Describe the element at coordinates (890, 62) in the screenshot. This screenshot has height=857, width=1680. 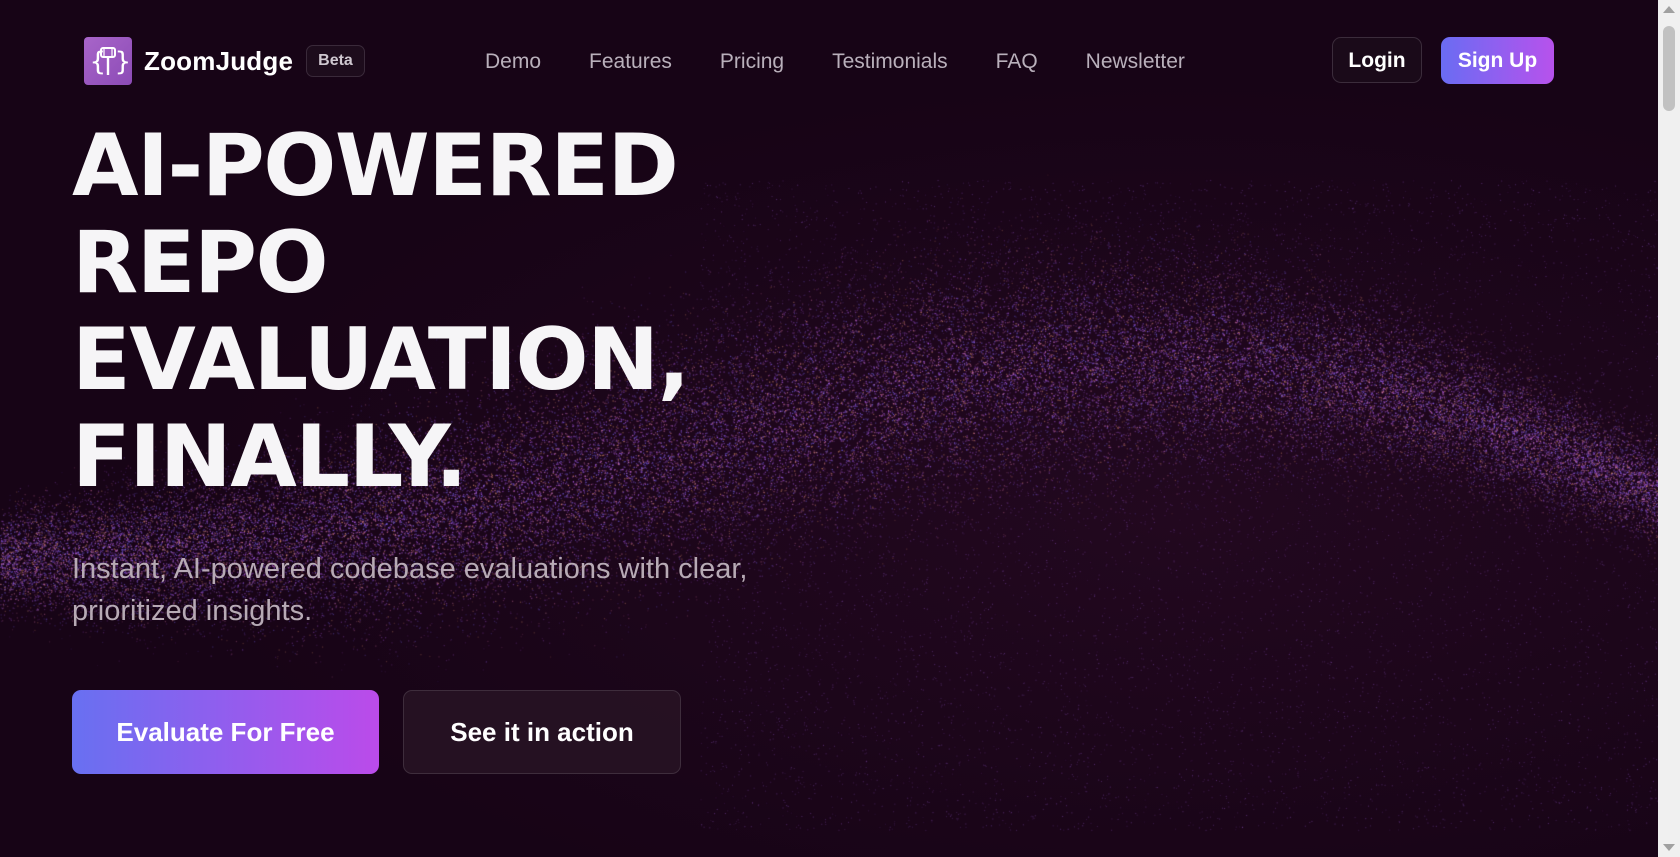
I see `nav-item-testimonials: Testimonials` at that location.